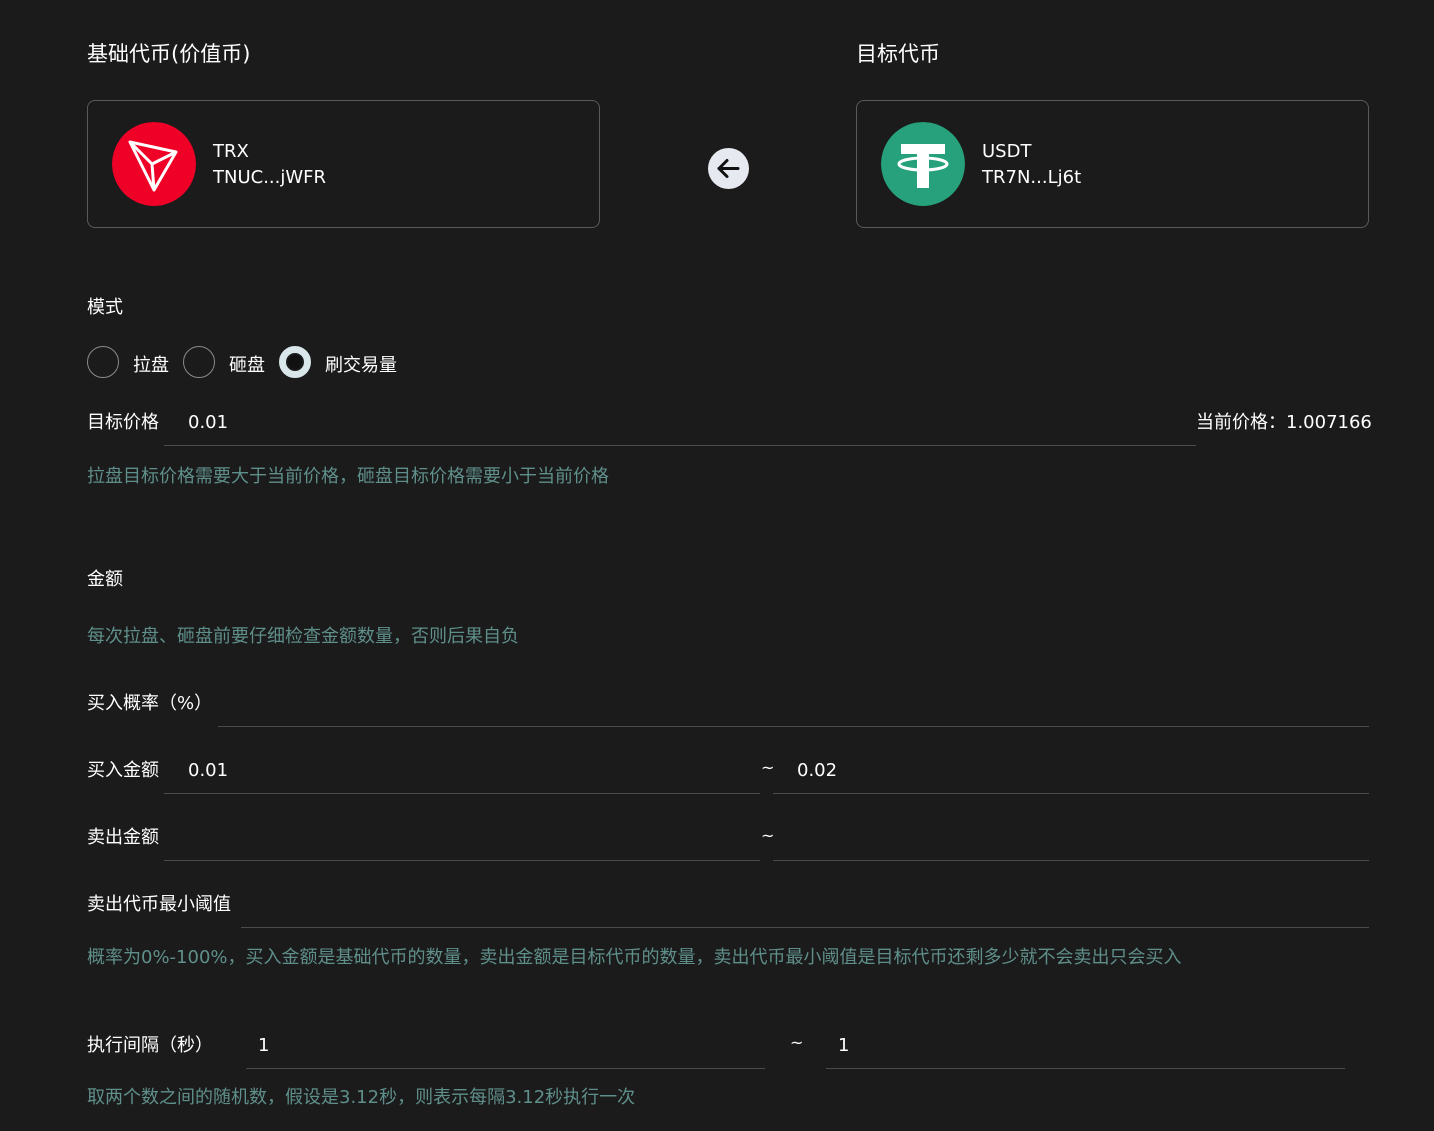  Describe the element at coordinates (1112, 164) in the screenshot. I see `target-token-card: USDT TR7N...Lj6t` at that location.